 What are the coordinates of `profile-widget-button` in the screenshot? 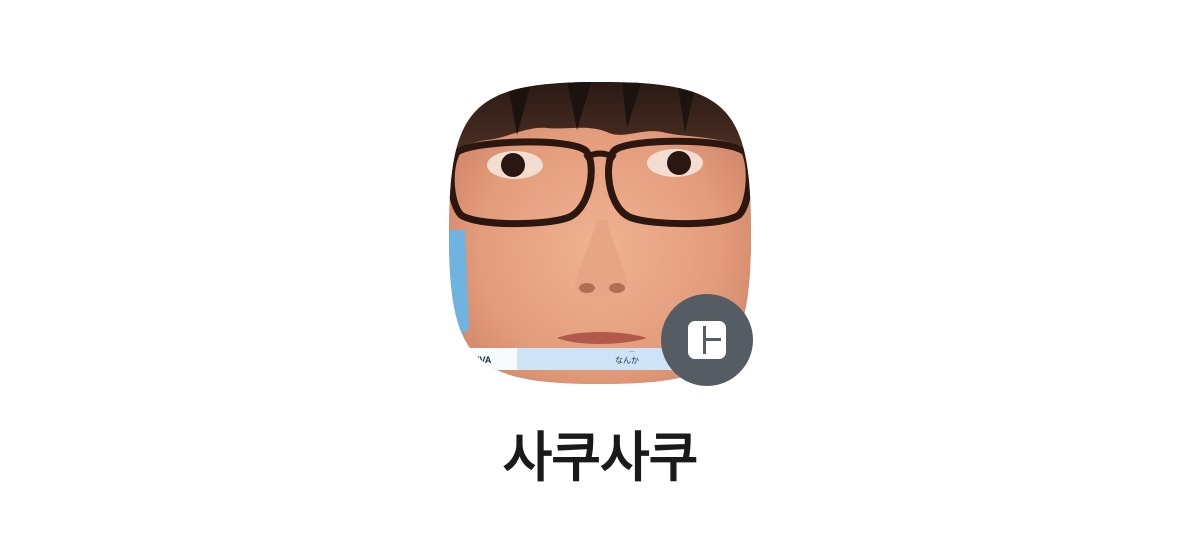 It's located at (707, 340).